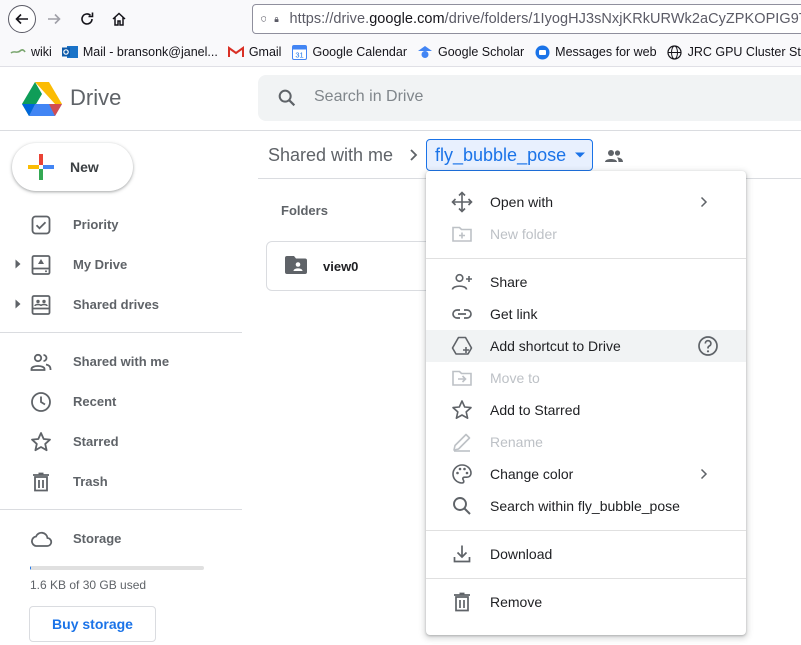 The image size is (801, 645). I want to click on menu-item-label: Open with, so click(522, 202).